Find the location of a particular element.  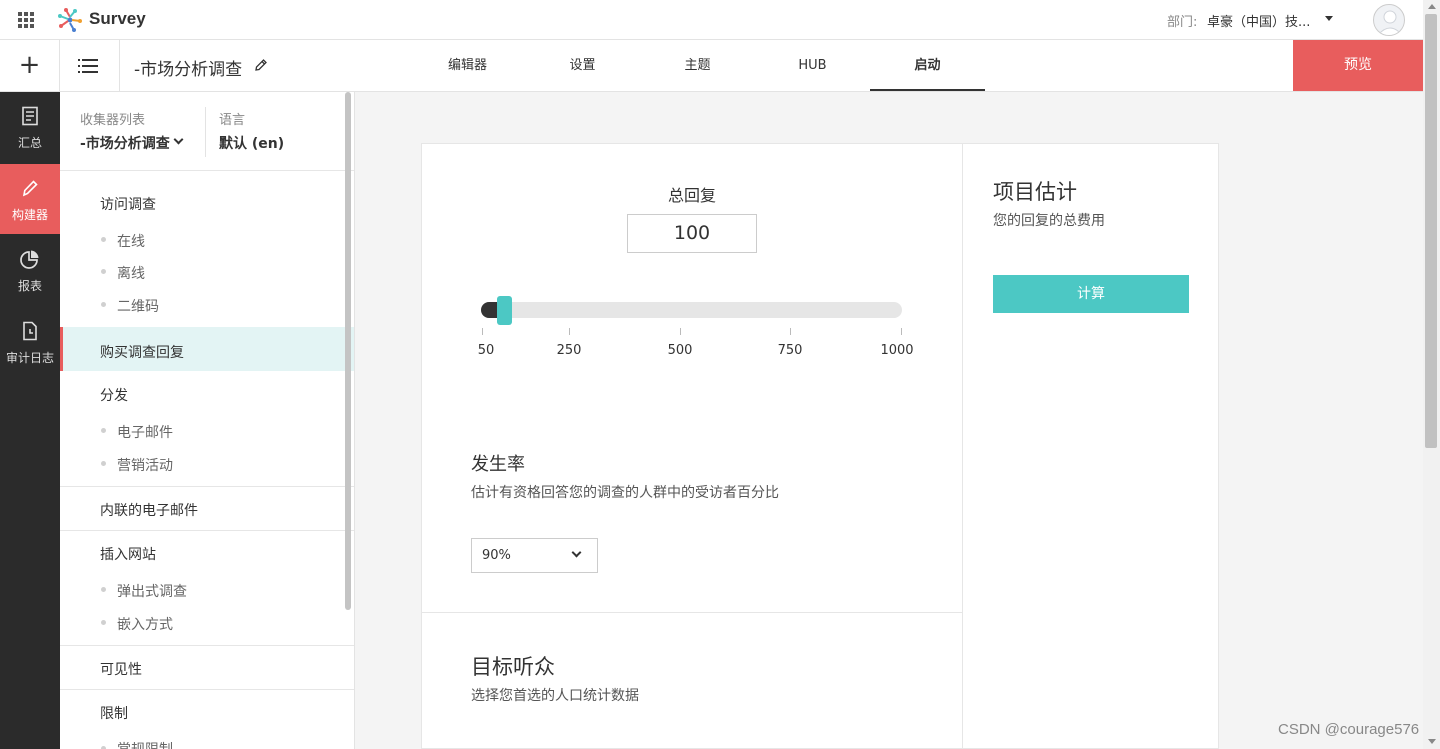

project-estimate-description: 您的回复的总费用 is located at coordinates (1049, 221).